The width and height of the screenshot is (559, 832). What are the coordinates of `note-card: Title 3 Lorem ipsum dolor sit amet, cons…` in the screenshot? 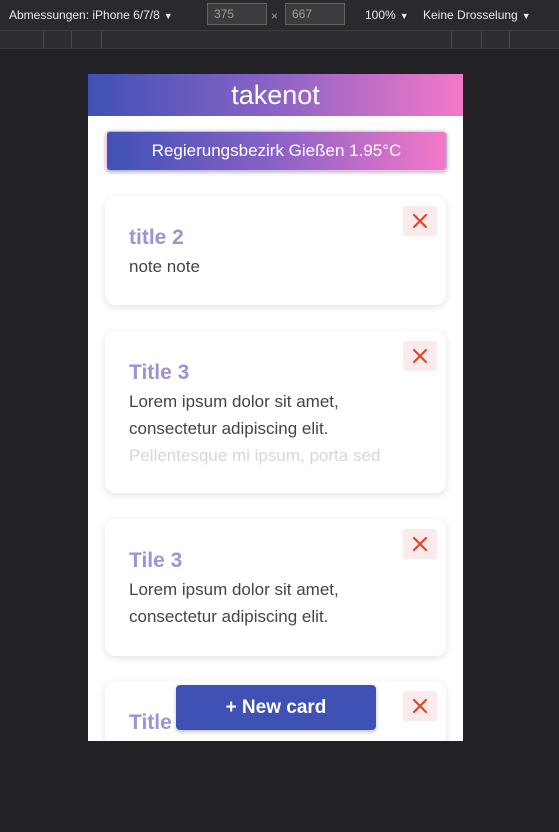 It's located at (275, 412).